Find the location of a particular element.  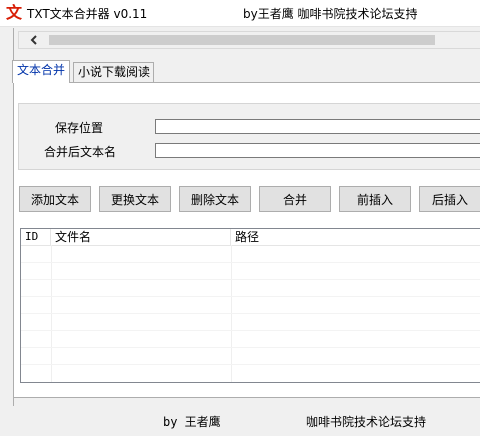

horizontal-scrollbar is located at coordinates (249, 40).